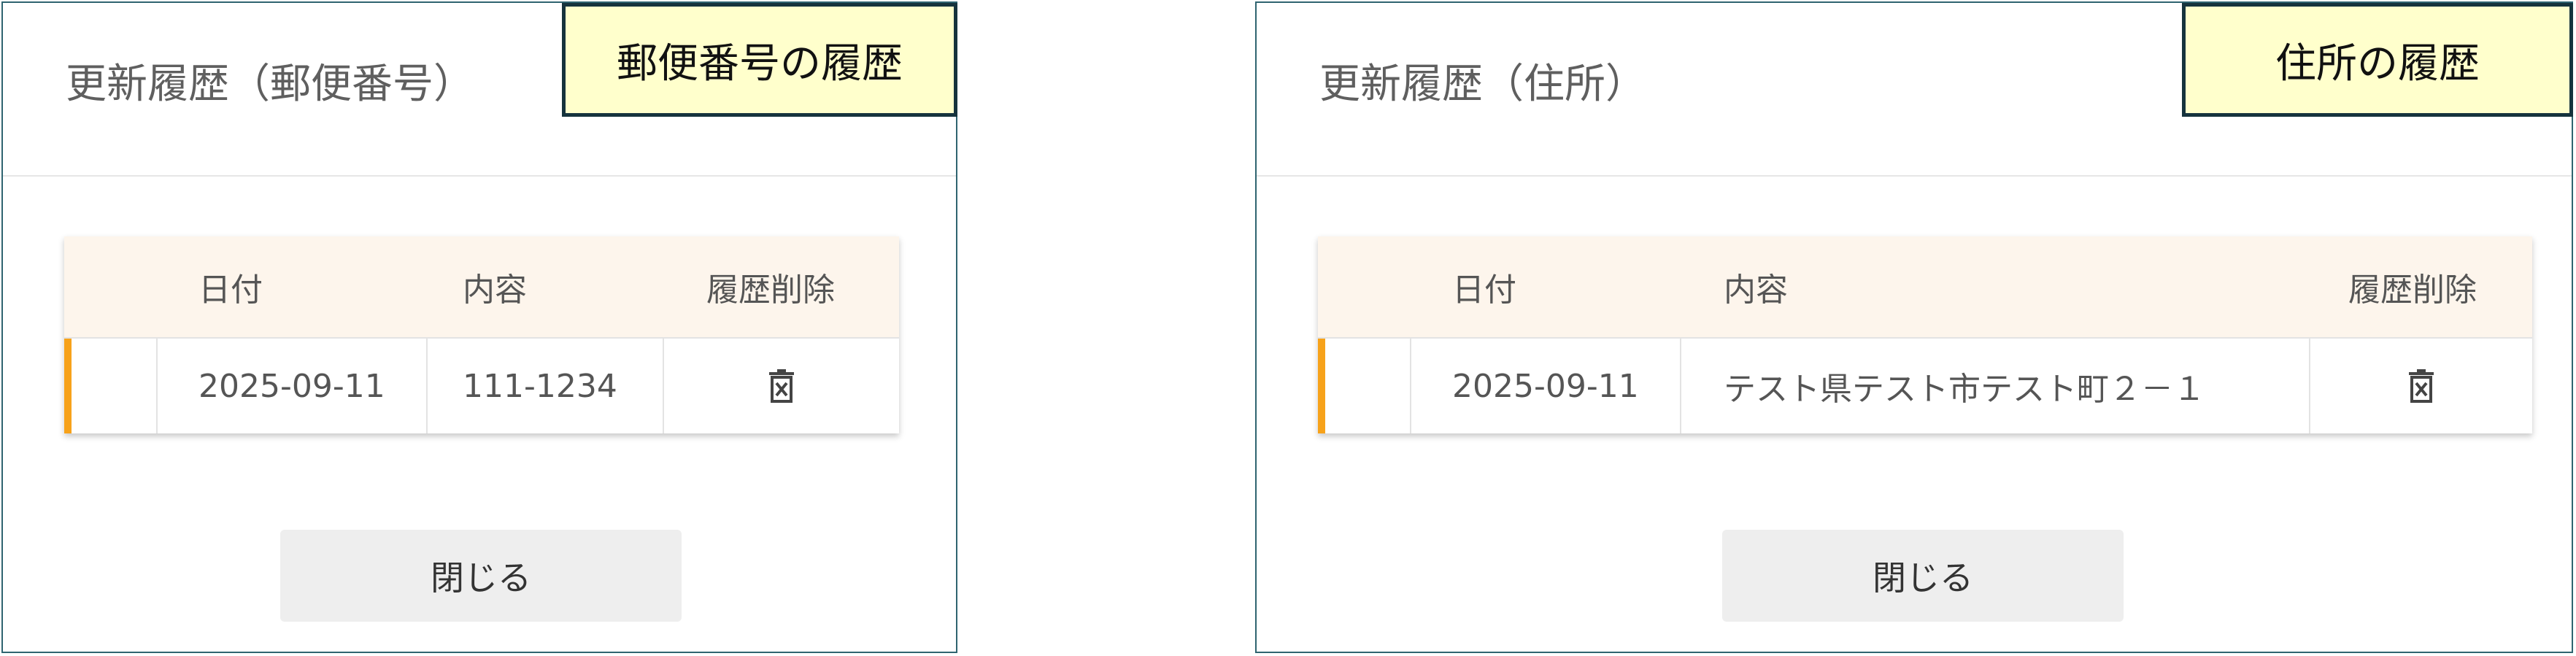 The width and height of the screenshot is (2576, 656). I want to click on history-table: 日付 内容 履歴削除 2025-09-11 111-1234, so click(481, 334).